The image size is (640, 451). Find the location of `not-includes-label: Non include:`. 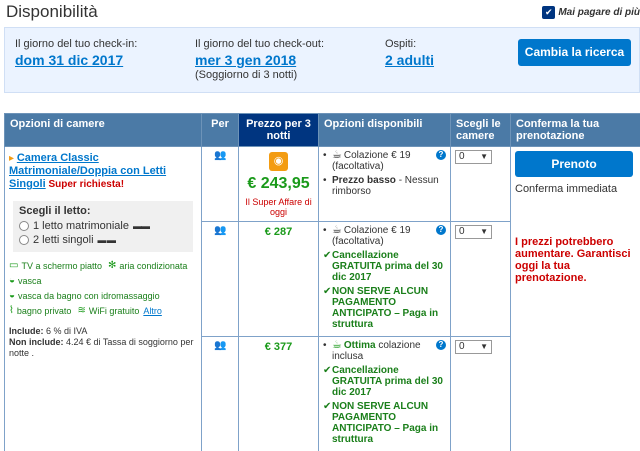

not-includes-label: Non include: is located at coordinates (36, 342).